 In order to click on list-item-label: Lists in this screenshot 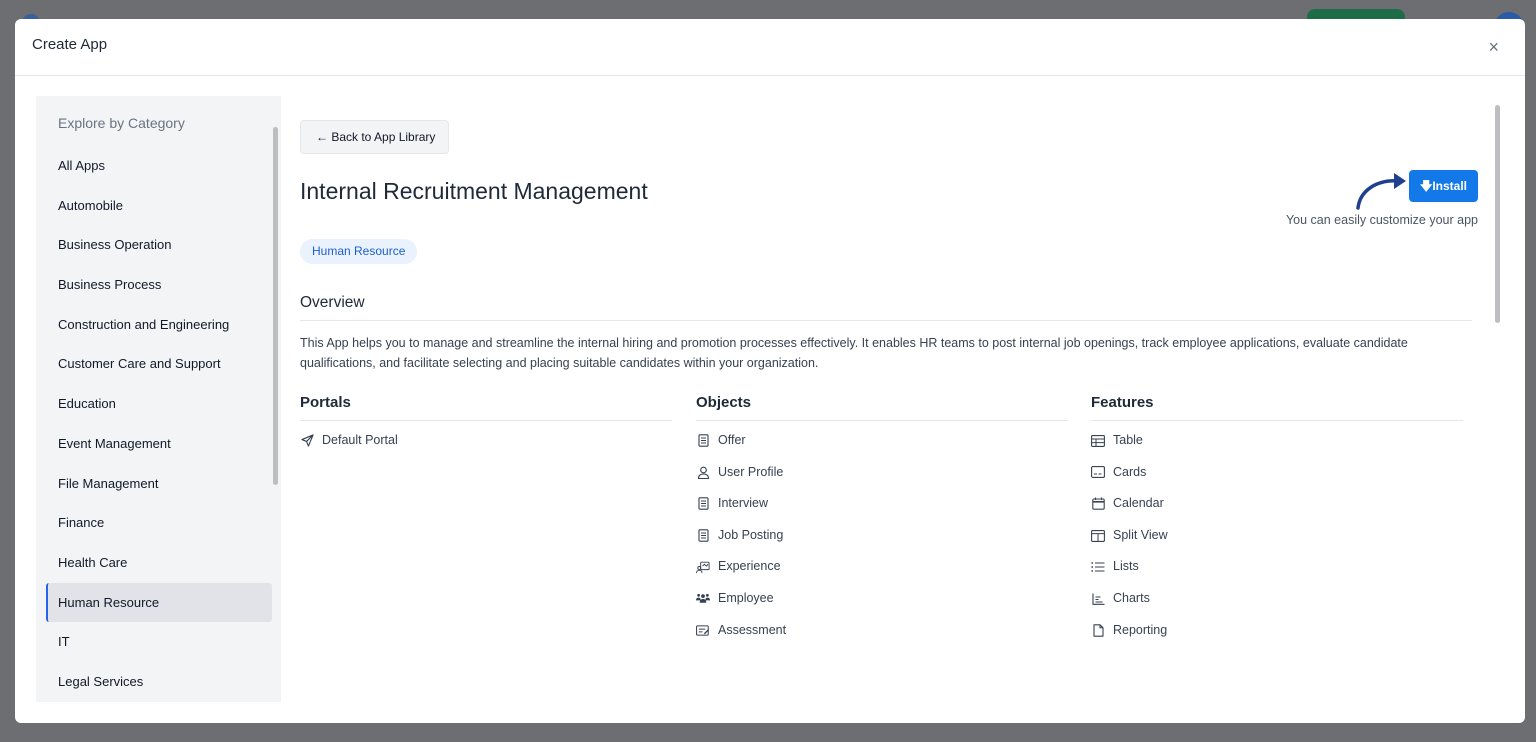, I will do `click(1126, 566)`.